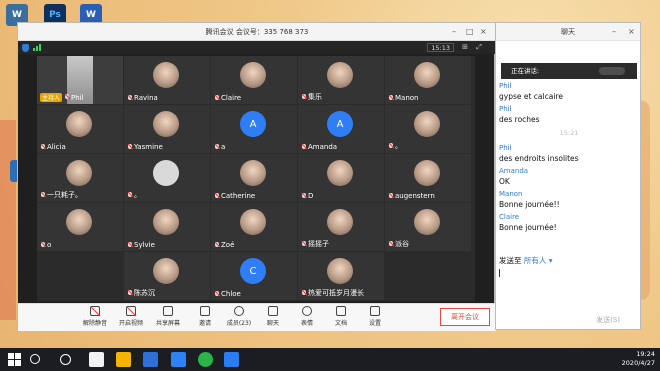  I want to click on participant-tile: o, so click(80, 227).